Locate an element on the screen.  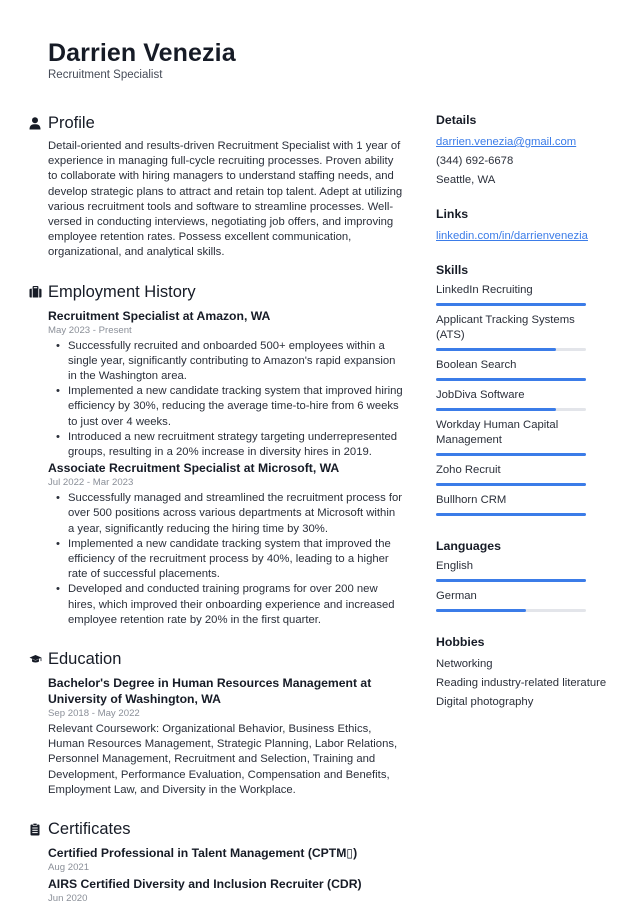
languages-heading: Languages is located at coordinates (468, 546).